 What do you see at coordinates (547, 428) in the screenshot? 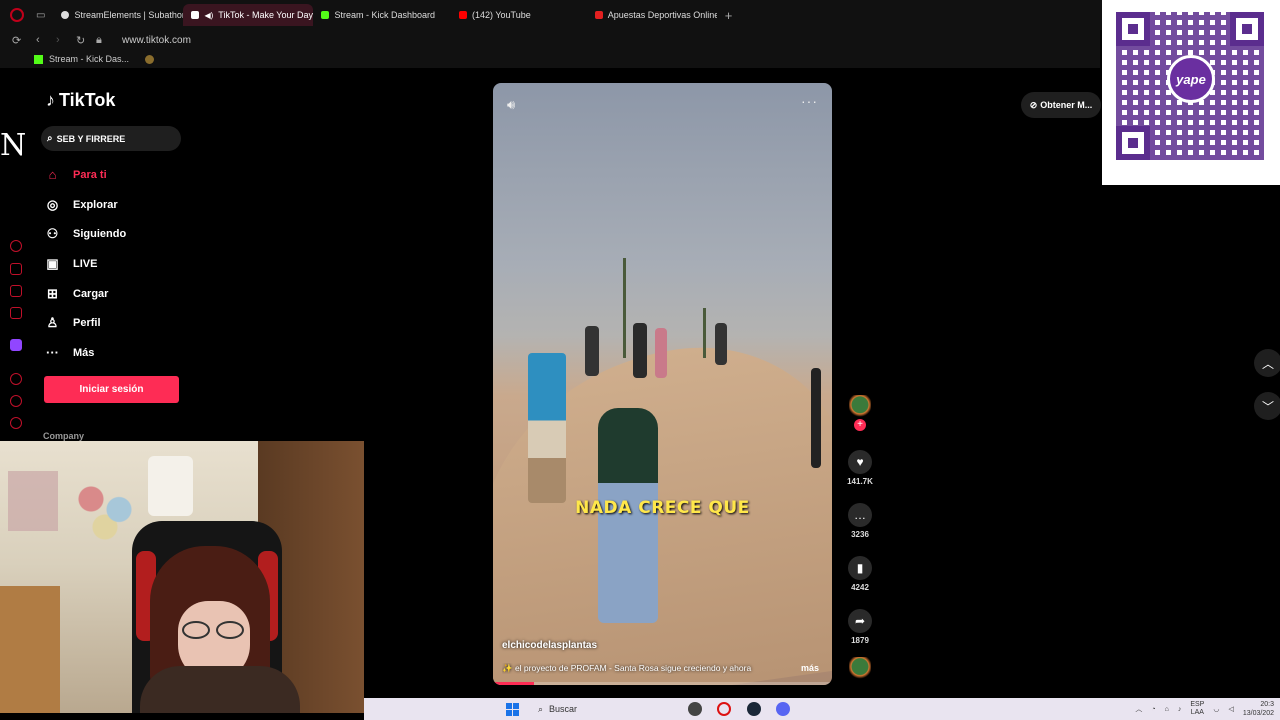
I see `person-blue` at bounding box center [547, 428].